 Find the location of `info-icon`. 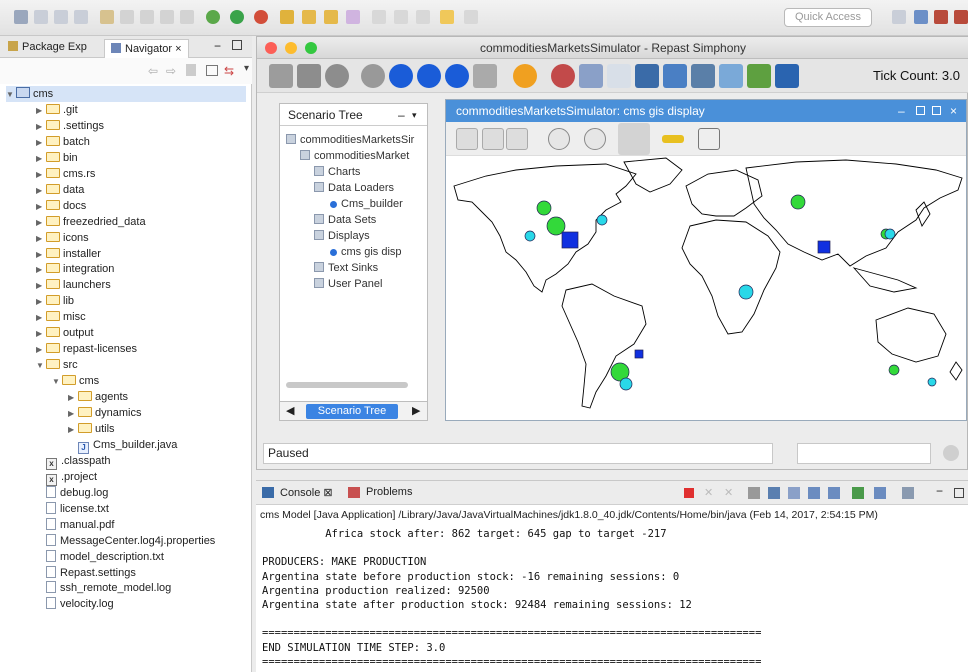

info-icon is located at coordinates (709, 139).